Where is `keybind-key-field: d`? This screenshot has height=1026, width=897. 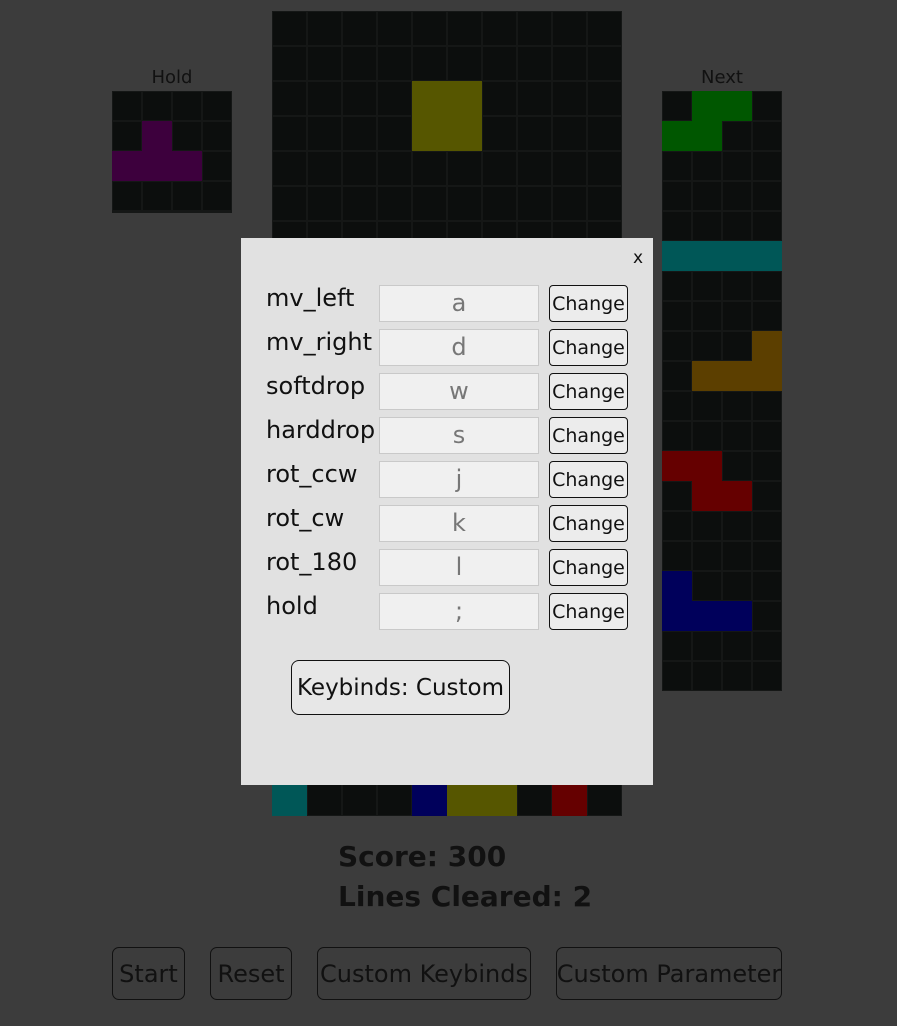 keybind-key-field: d is located at coordinates (459, 347).